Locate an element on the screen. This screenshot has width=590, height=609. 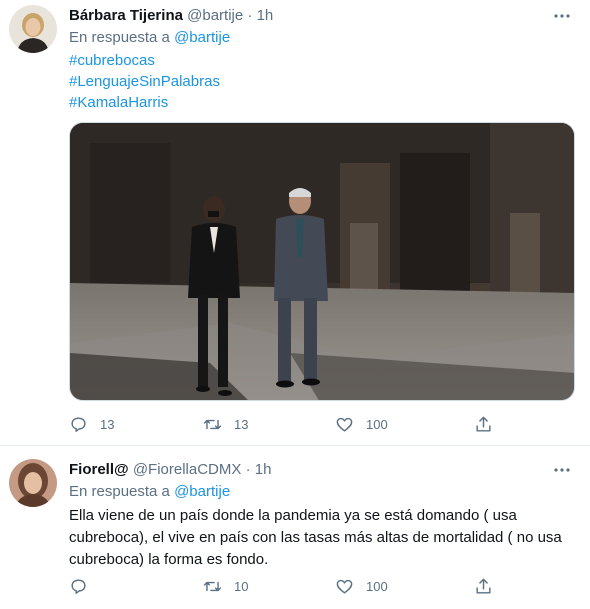
tweet-actions: 10 100 is located at coordinates (289, 586).